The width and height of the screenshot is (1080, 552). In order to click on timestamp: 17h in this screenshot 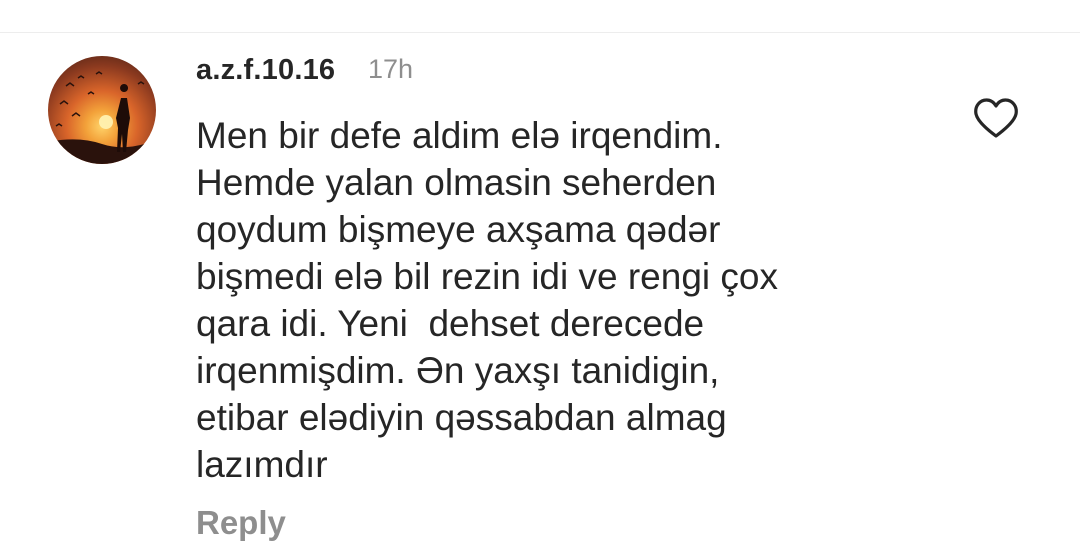, I will do `click(391, 69)`.